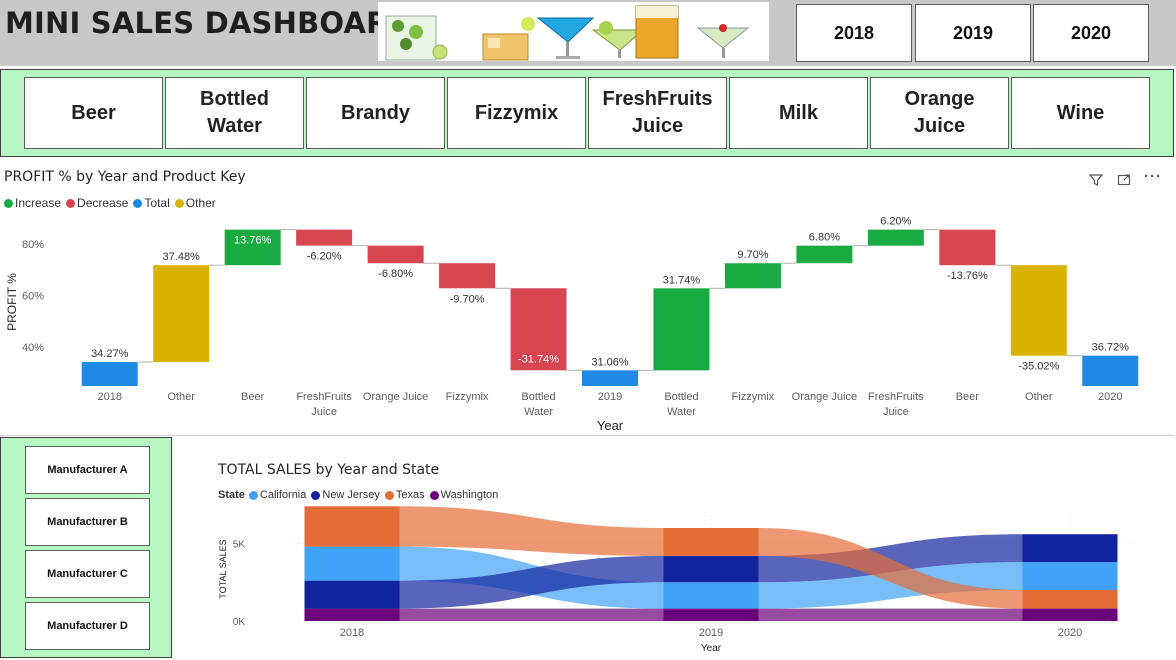 The width and height of the screenshot is (1176, 660). I want to click on product-label: FreshFruits Juice, so click(657, 112).